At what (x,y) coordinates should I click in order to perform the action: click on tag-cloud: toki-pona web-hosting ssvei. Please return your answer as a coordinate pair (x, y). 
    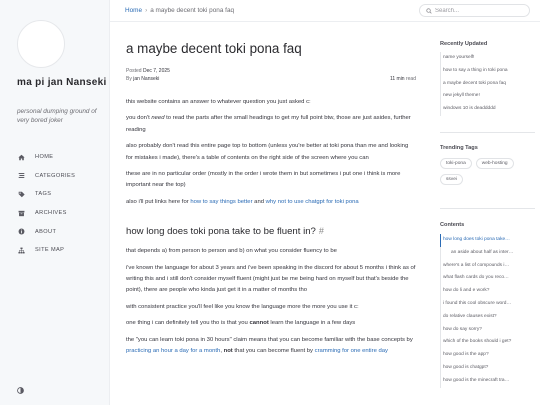
    Looking at the image, I should click on (487, 171).